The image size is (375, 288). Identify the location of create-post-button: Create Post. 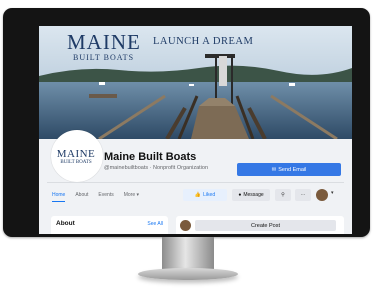
(265, 225).